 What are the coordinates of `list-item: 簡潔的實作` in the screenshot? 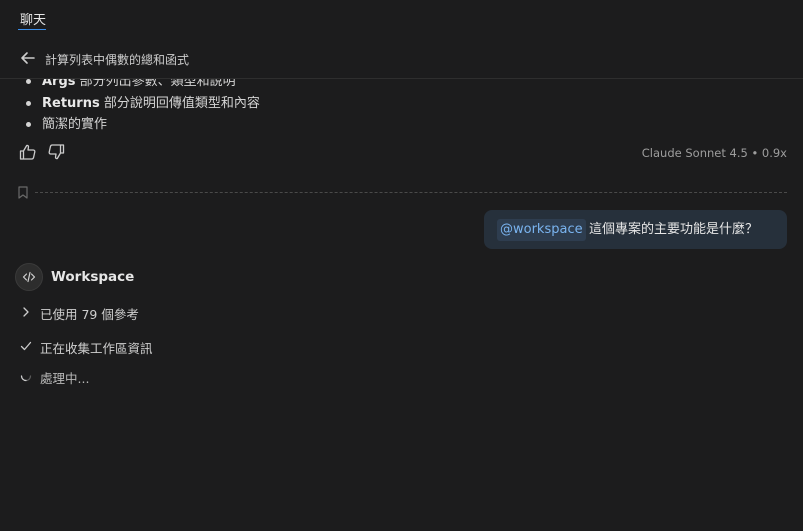 It's located at (142, 125).